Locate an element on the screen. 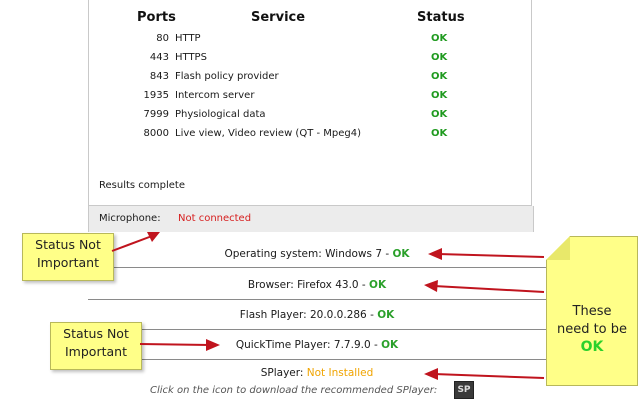 Image resolution: width=640 pixels, height=410 pixels. arrow-to-quicktime is located at coordinates (175, 344).